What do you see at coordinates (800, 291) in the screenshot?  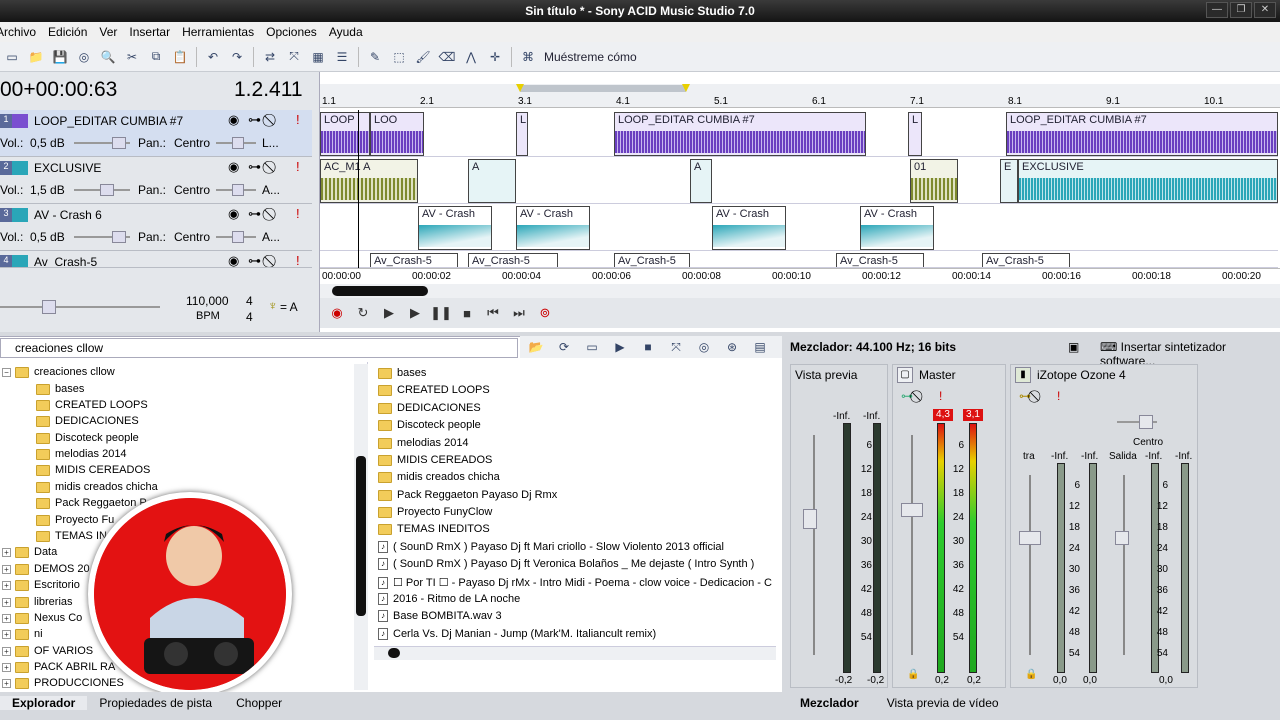 I see `timeline-scrollbar` at bounding box center [800, 291].